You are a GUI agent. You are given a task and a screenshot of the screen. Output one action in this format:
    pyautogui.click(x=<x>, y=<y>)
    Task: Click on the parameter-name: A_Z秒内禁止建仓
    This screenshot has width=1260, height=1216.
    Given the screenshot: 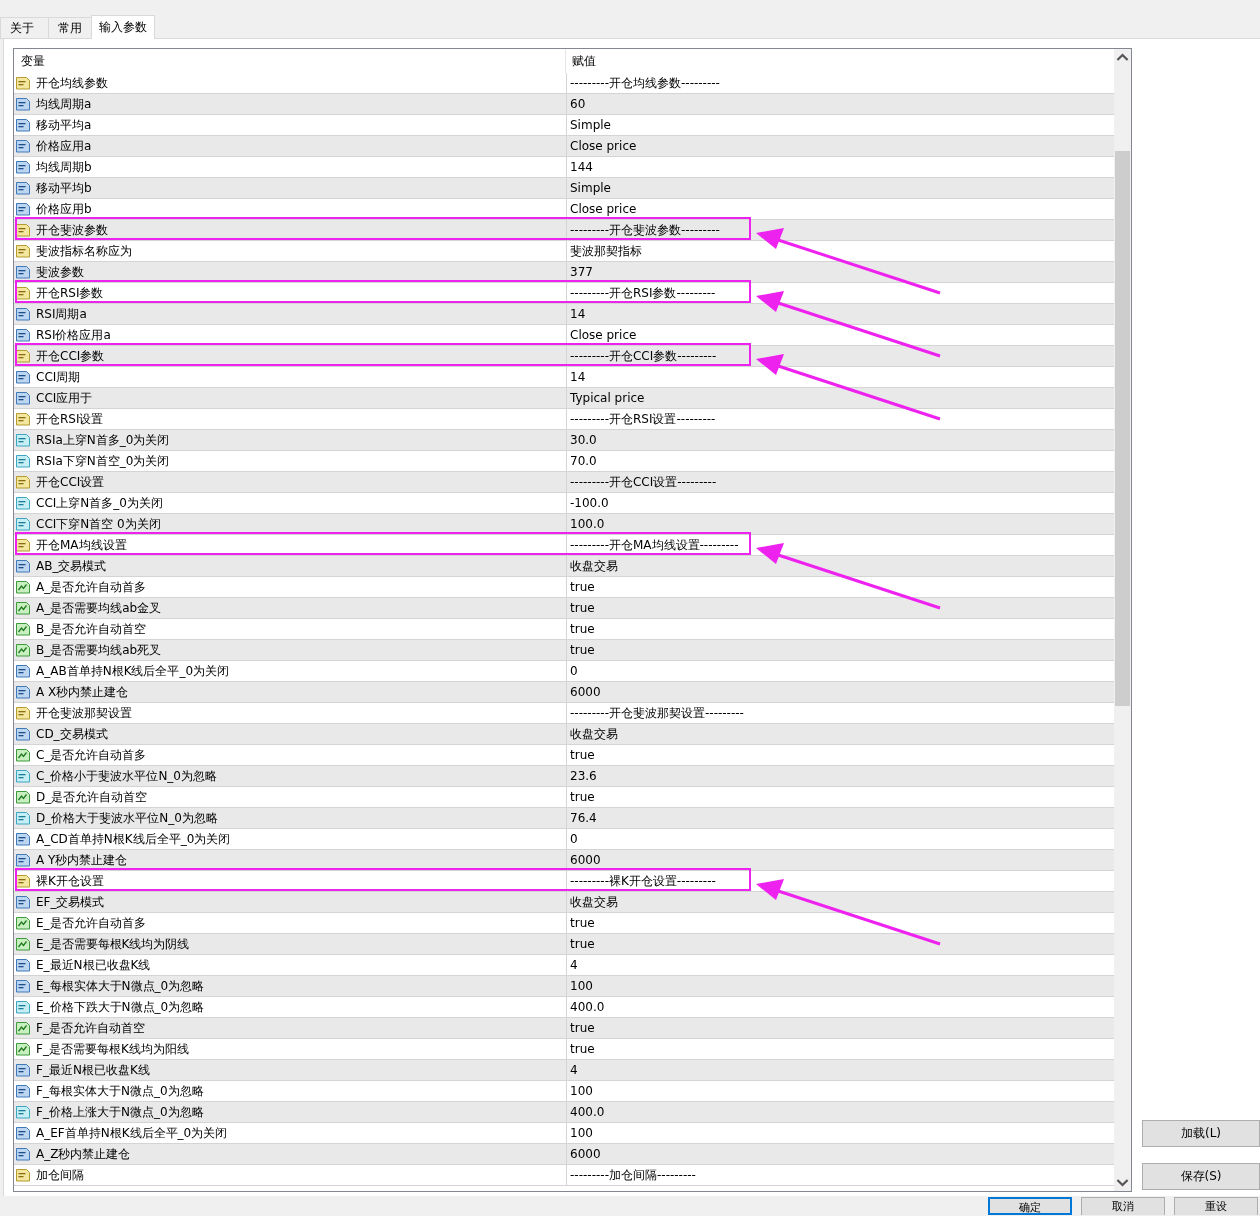 What is the action you would take?
    pyautogui.click(x=83, y=1154)
    